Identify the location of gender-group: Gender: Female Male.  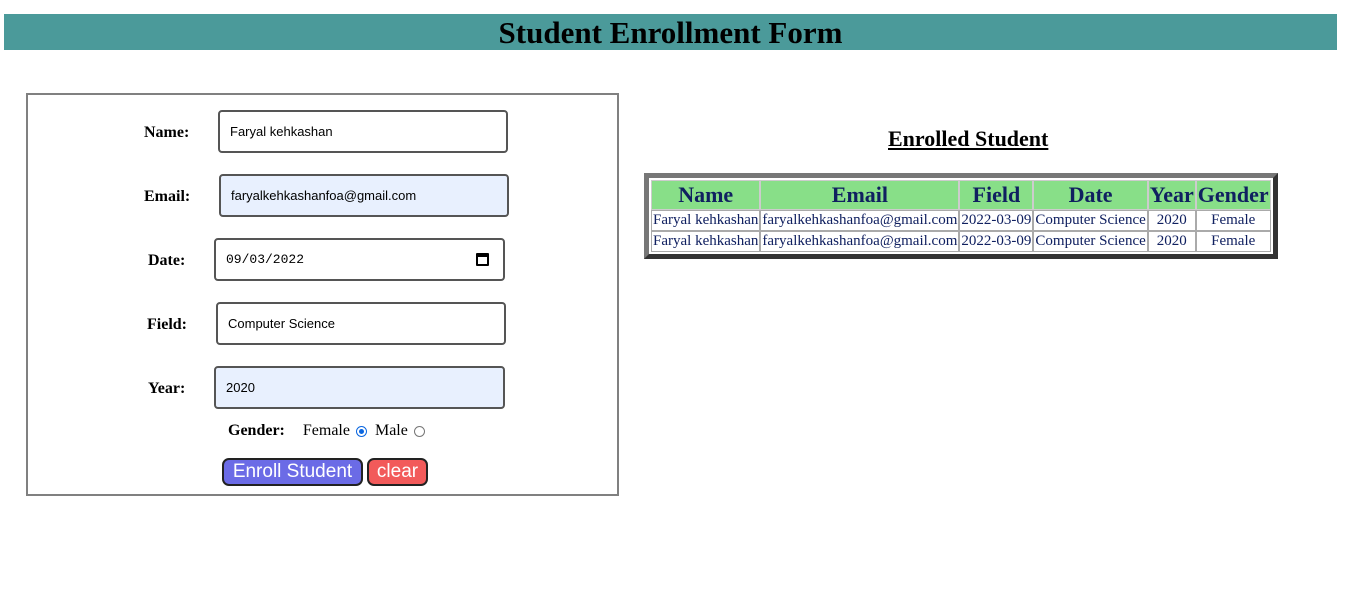
(330, 431).